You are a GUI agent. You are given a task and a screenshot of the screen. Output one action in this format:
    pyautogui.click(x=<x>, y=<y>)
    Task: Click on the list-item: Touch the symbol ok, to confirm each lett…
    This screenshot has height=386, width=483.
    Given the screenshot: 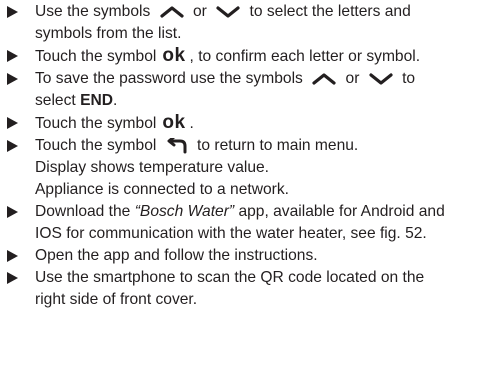 What is the action you would take?
    pyautogui.click(x=239, y=56)
    